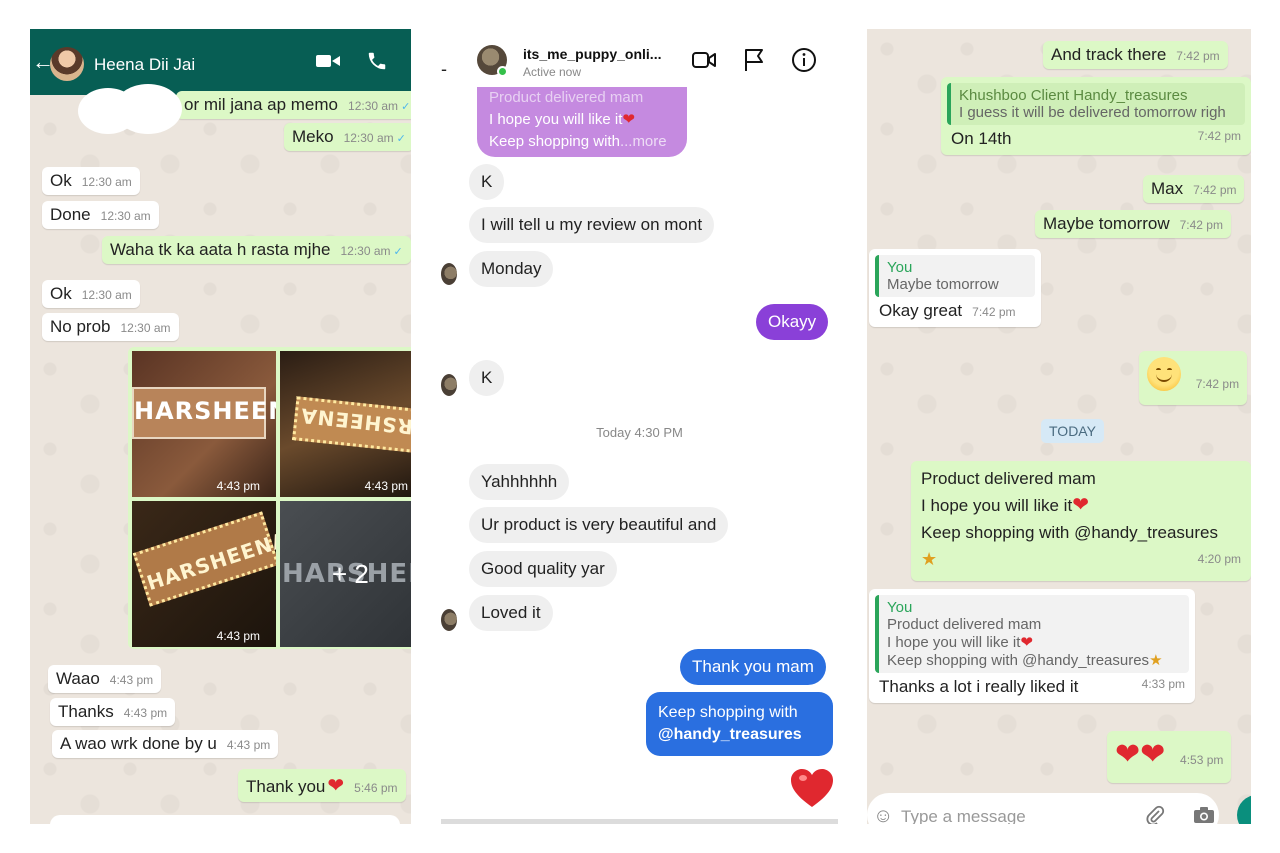  Describe the element at coordinates (519, 482) in the screenshot. I see `message-bubble: Yahhhhhh` at that location.